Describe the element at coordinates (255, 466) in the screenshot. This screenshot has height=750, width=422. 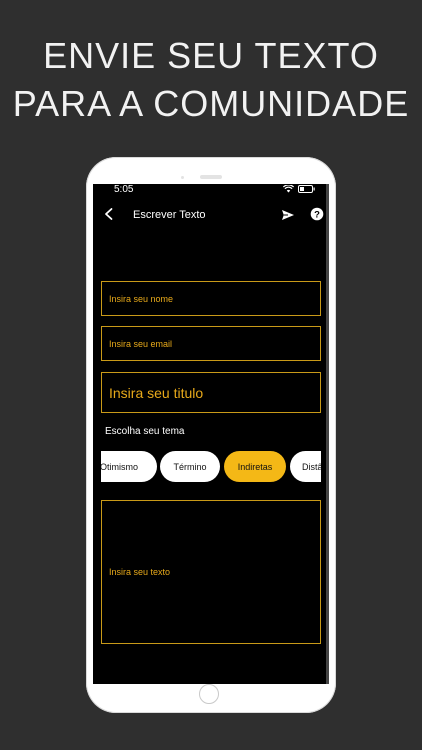
I see `theme-chip-indiretas: Indiretas` at that location.